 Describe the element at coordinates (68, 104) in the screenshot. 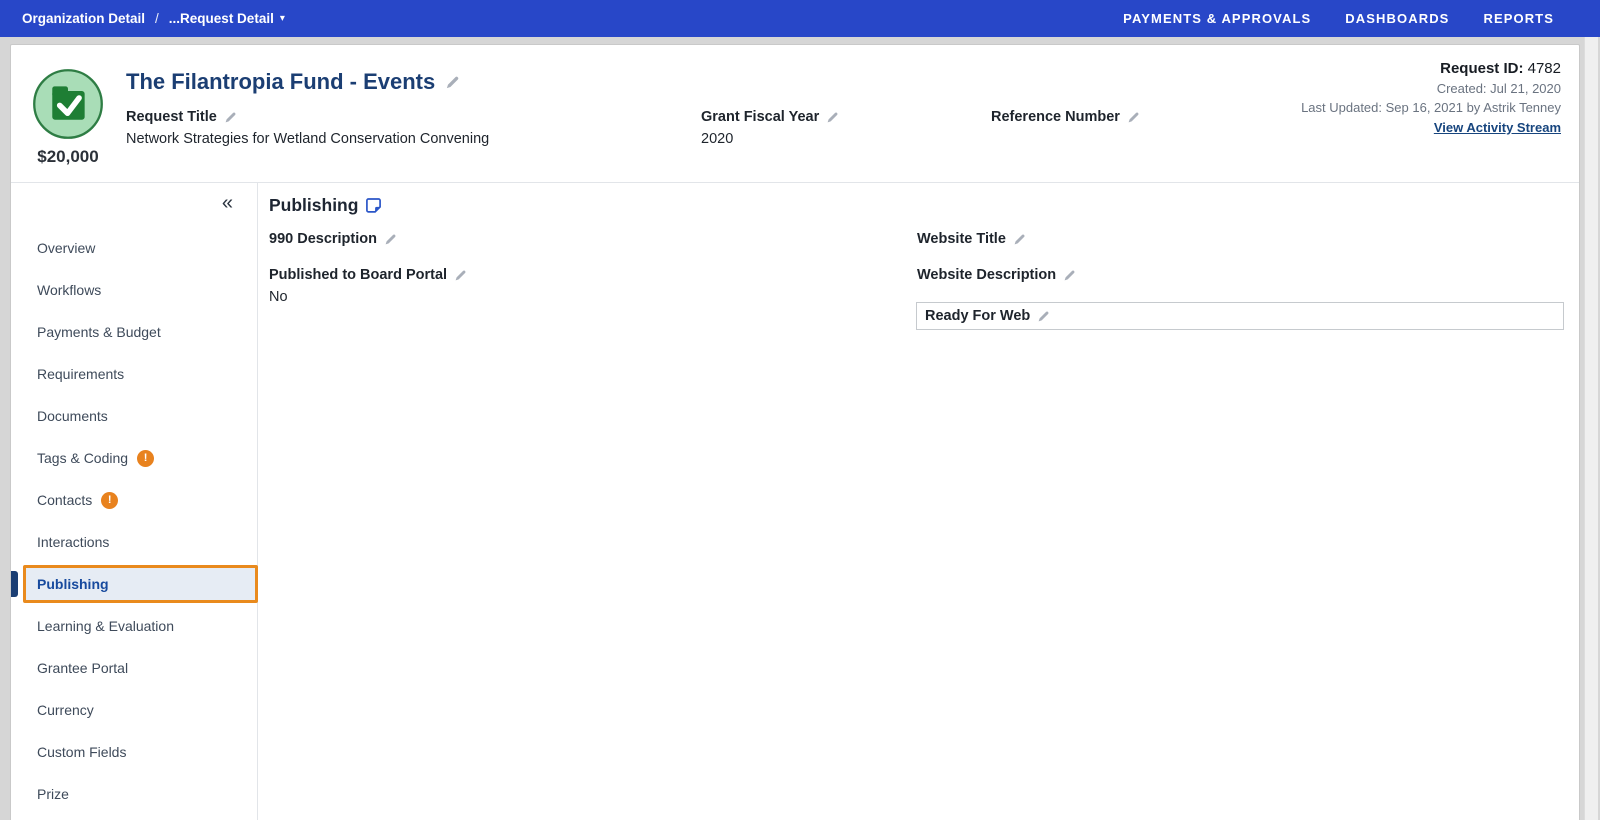

I see `approved-folder-check-icon` at that location.